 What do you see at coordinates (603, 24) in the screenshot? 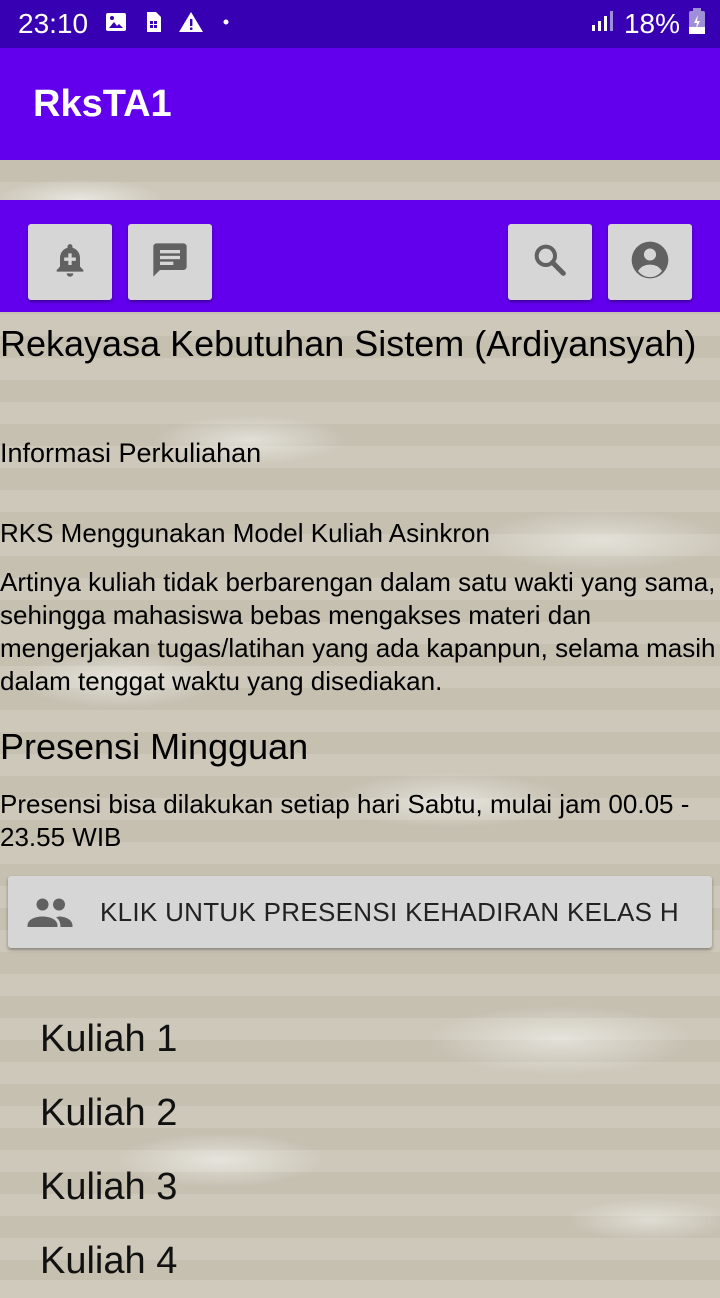
I see `signal-icon` at bounding box center [603, 24].